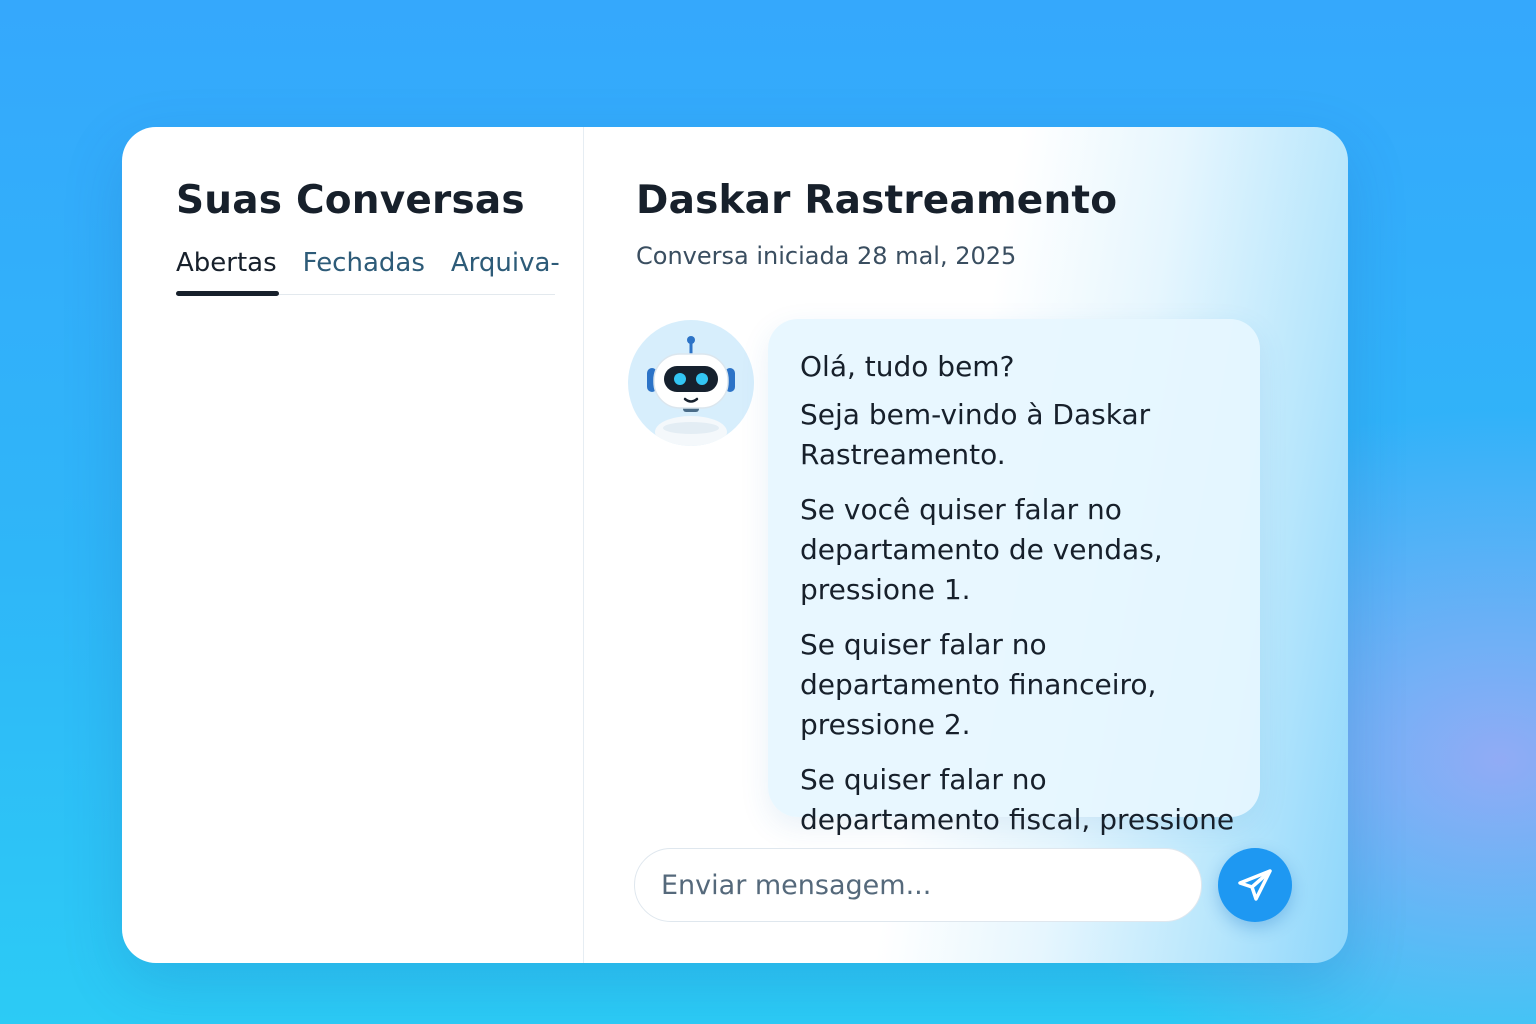 This screenshot has height=1024, width=1536. I want to click on send-icon, so click(1255, 885).